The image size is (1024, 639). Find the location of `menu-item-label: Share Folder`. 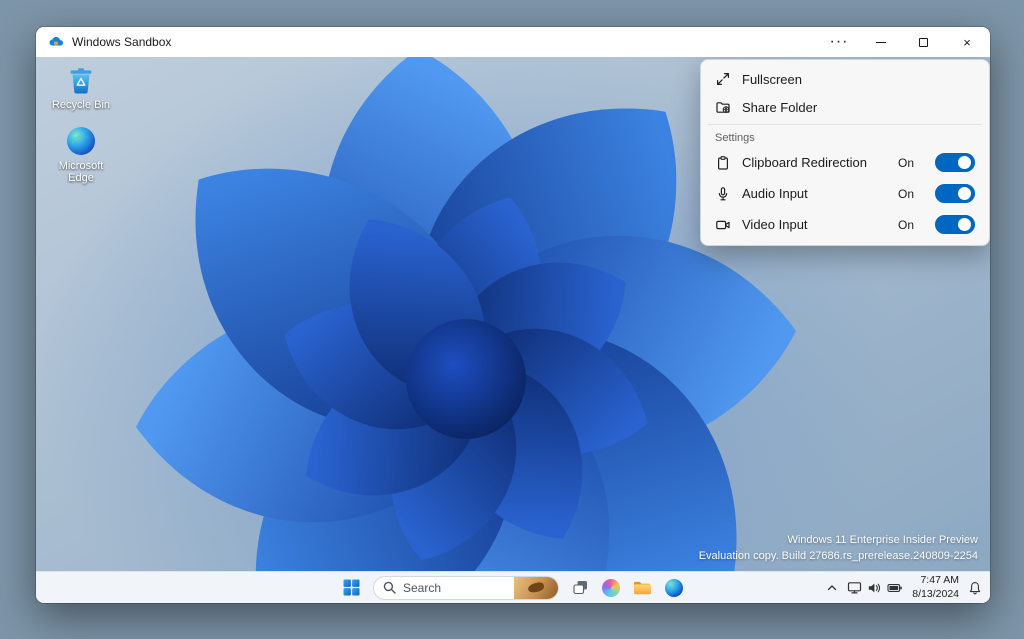

menu-item-label: Share Folder is located at coordinates (780, 107).